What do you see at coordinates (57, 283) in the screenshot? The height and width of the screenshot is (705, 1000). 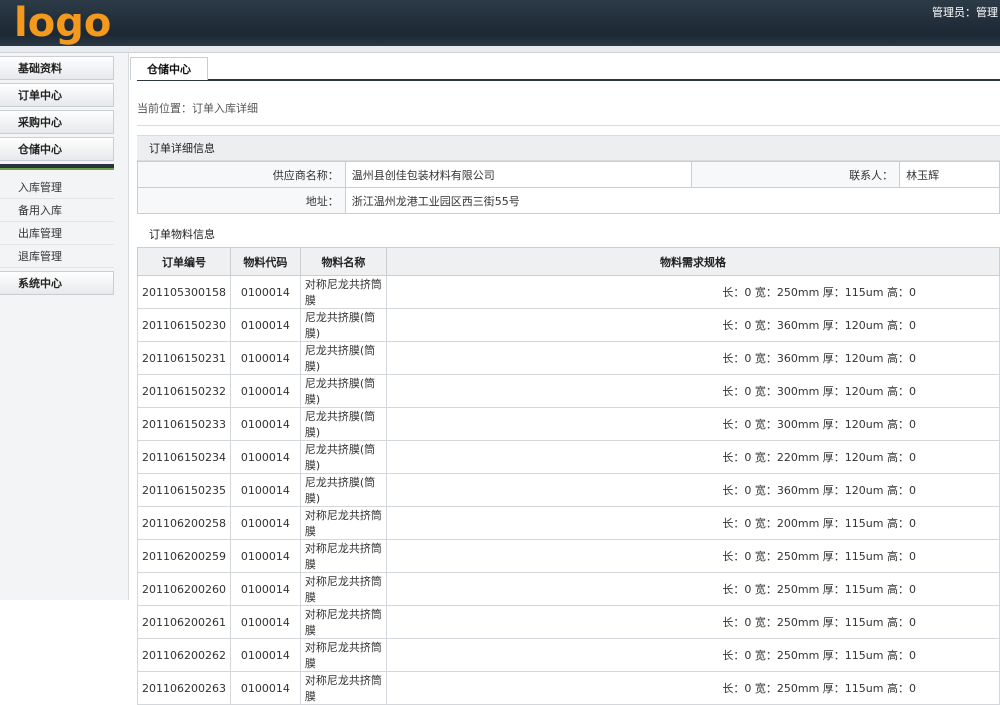 I see `menu-system-center: 系统中心` at bounding box center [57, 283].